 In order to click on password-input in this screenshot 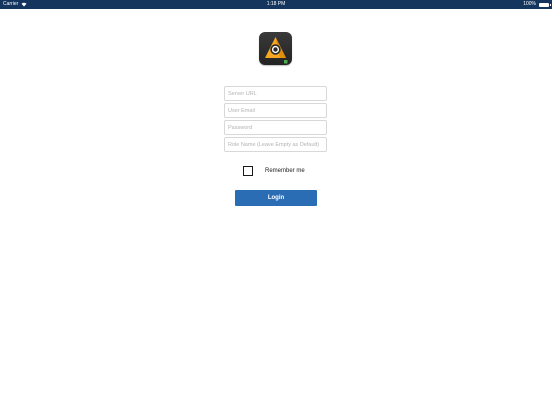, I will do `click(275, 127)`.